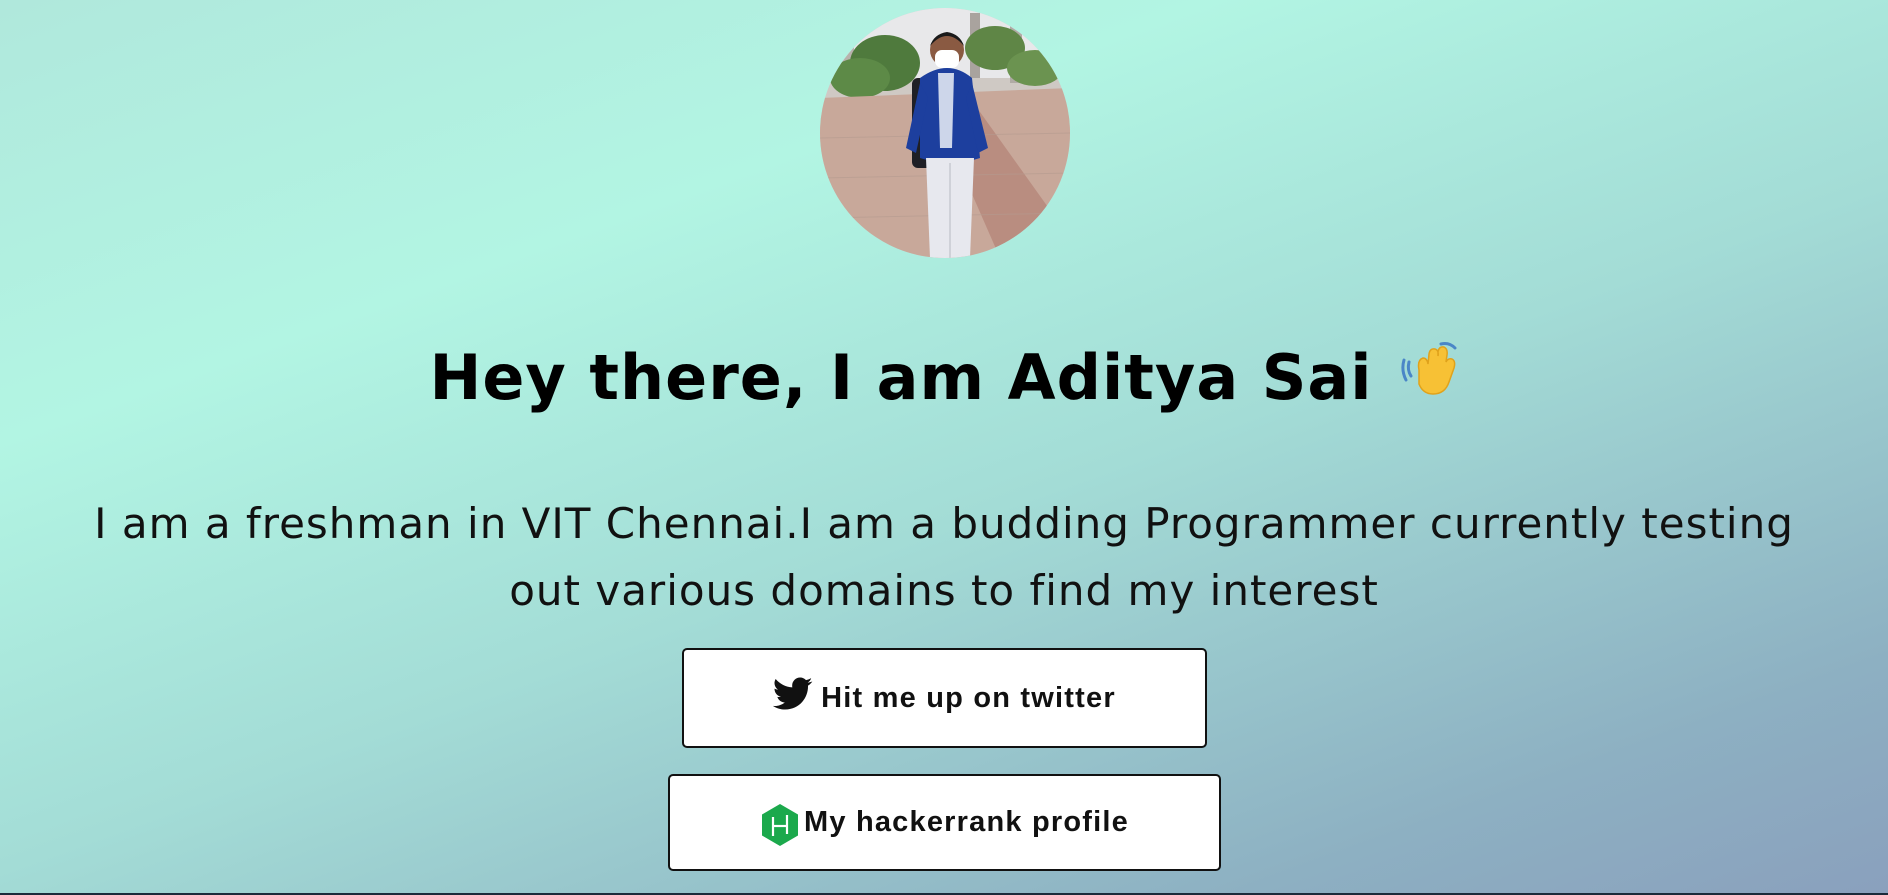 This screenshot has height=895, width=1888. What do you see at coordinates (968, 697) in the screenshot?
I see `twitter-button-label: Hit me up on twitter` at bounding box center [968, 697].